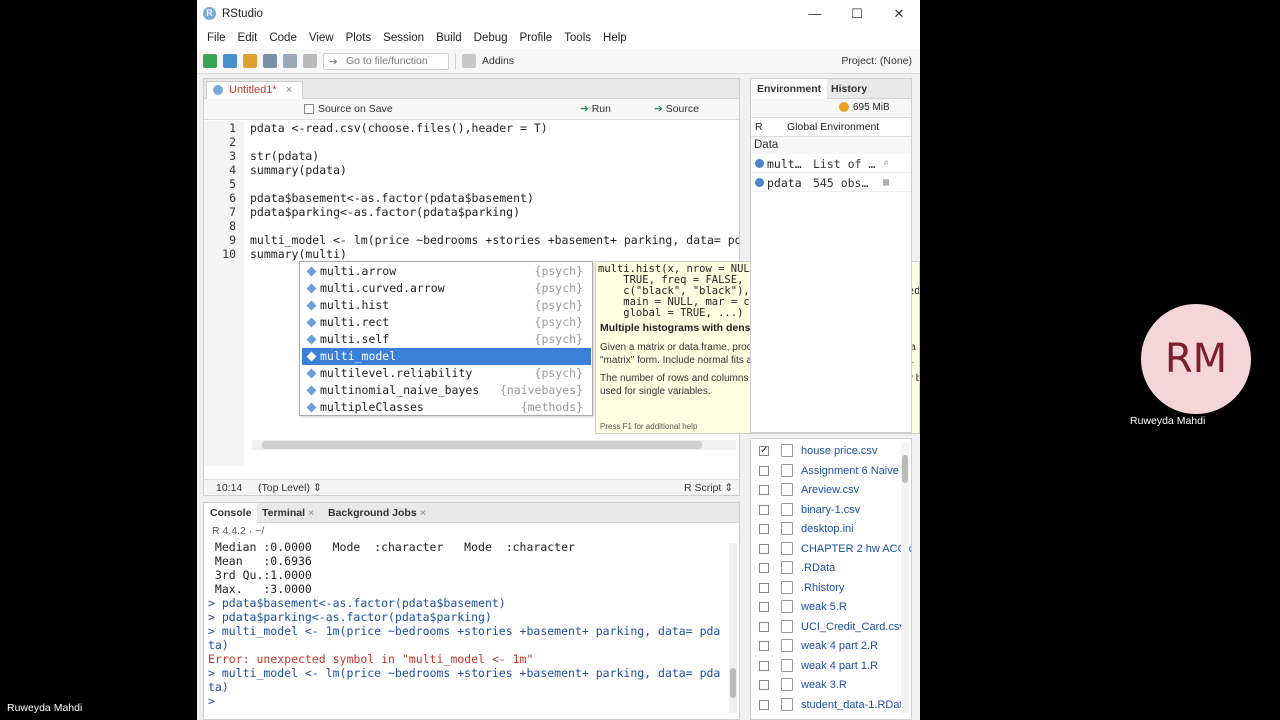 Image resolution: width=1280 pixels, height=720 pixels. I want to click on file-row: weak 4 part 2.R, so click(826, 646).